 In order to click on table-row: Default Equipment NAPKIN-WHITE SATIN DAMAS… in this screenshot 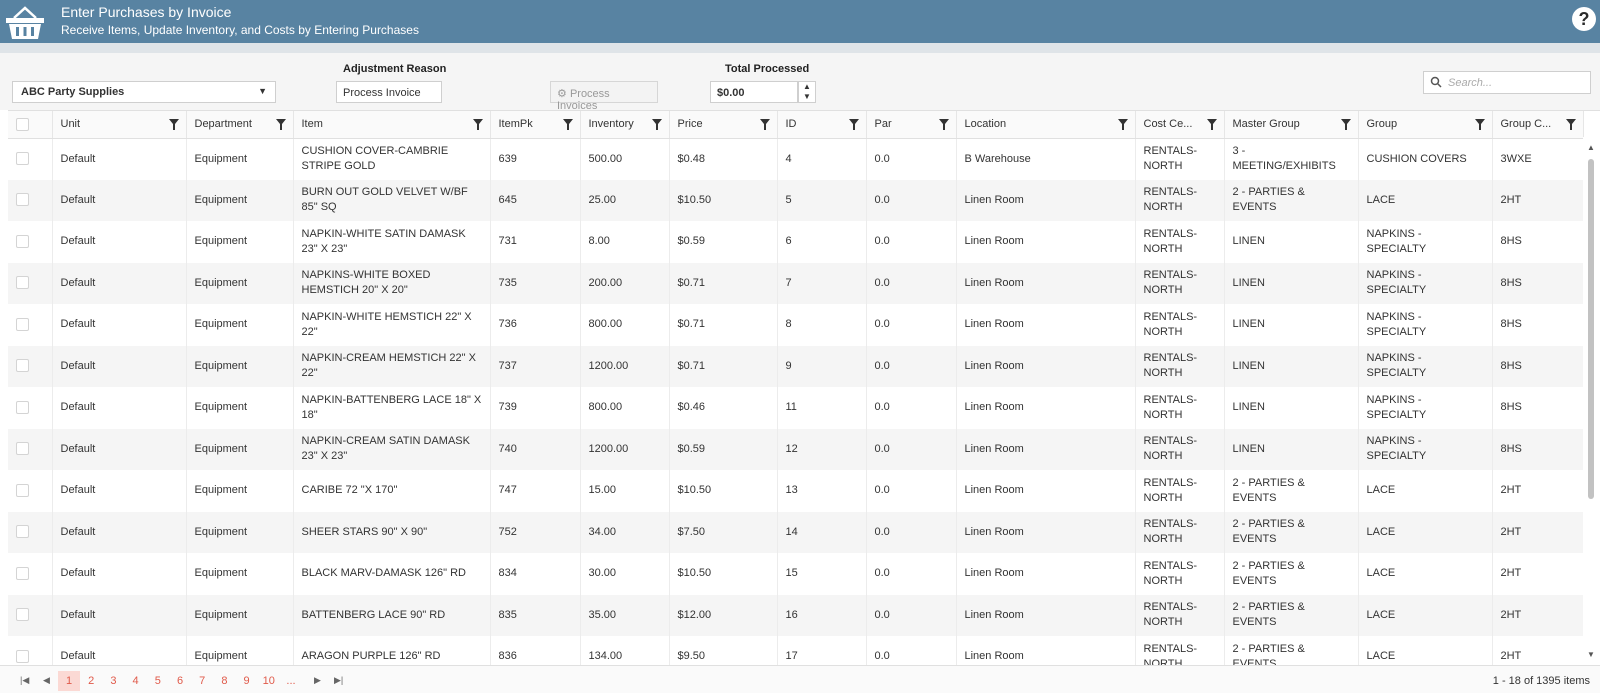, I will do `click(796, 242)`.